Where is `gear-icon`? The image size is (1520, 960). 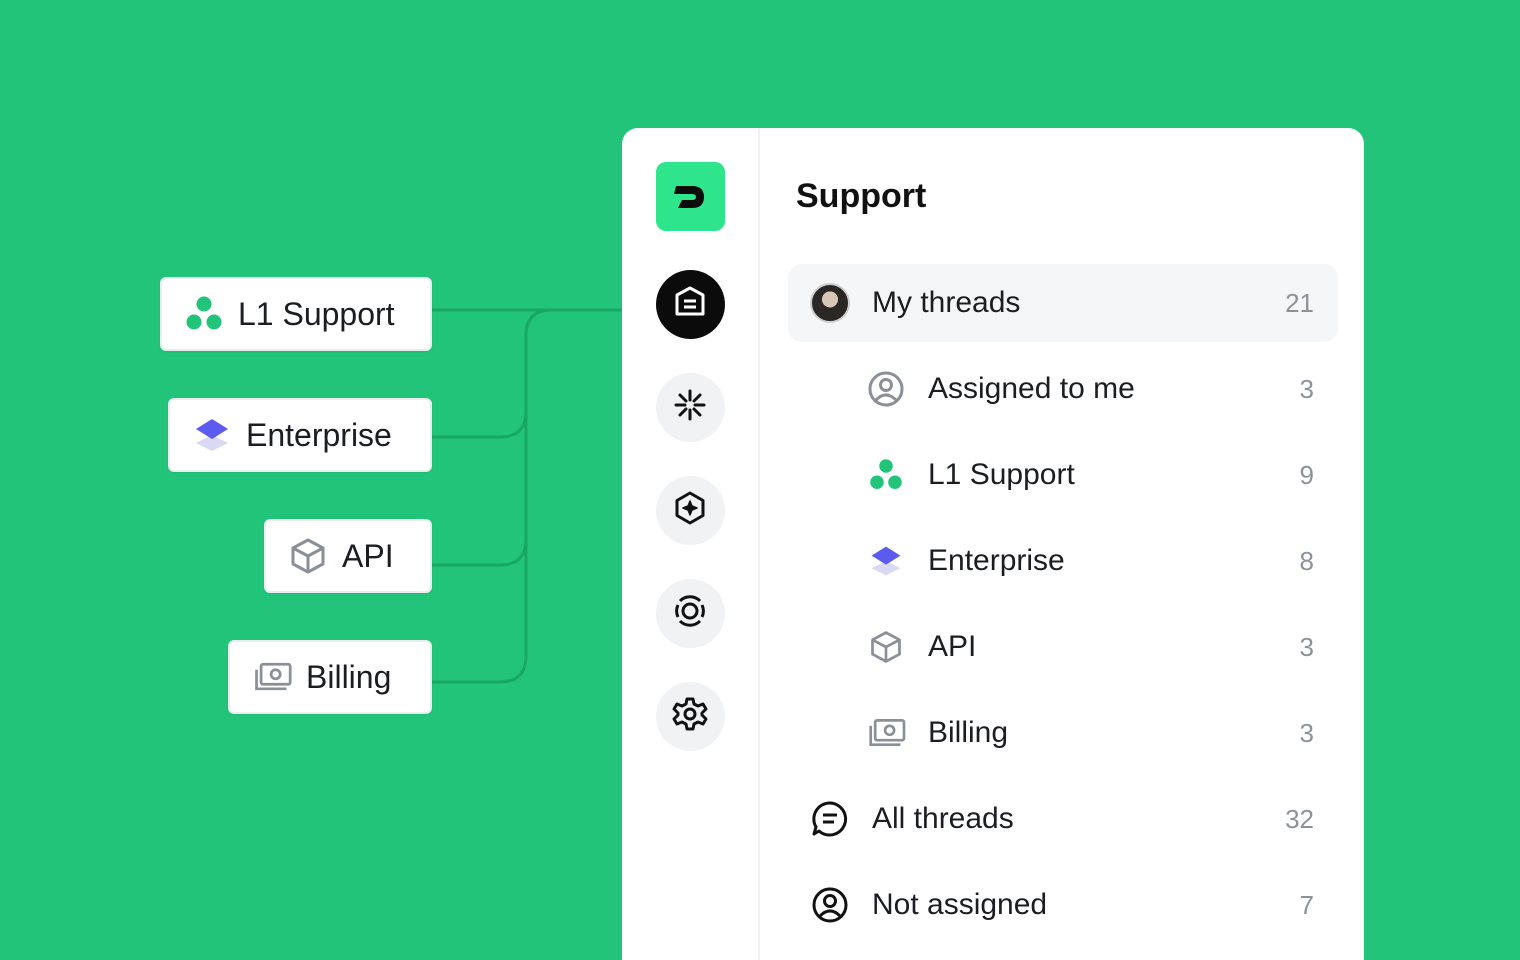
gear-icon is located at coordinates (690, 716).